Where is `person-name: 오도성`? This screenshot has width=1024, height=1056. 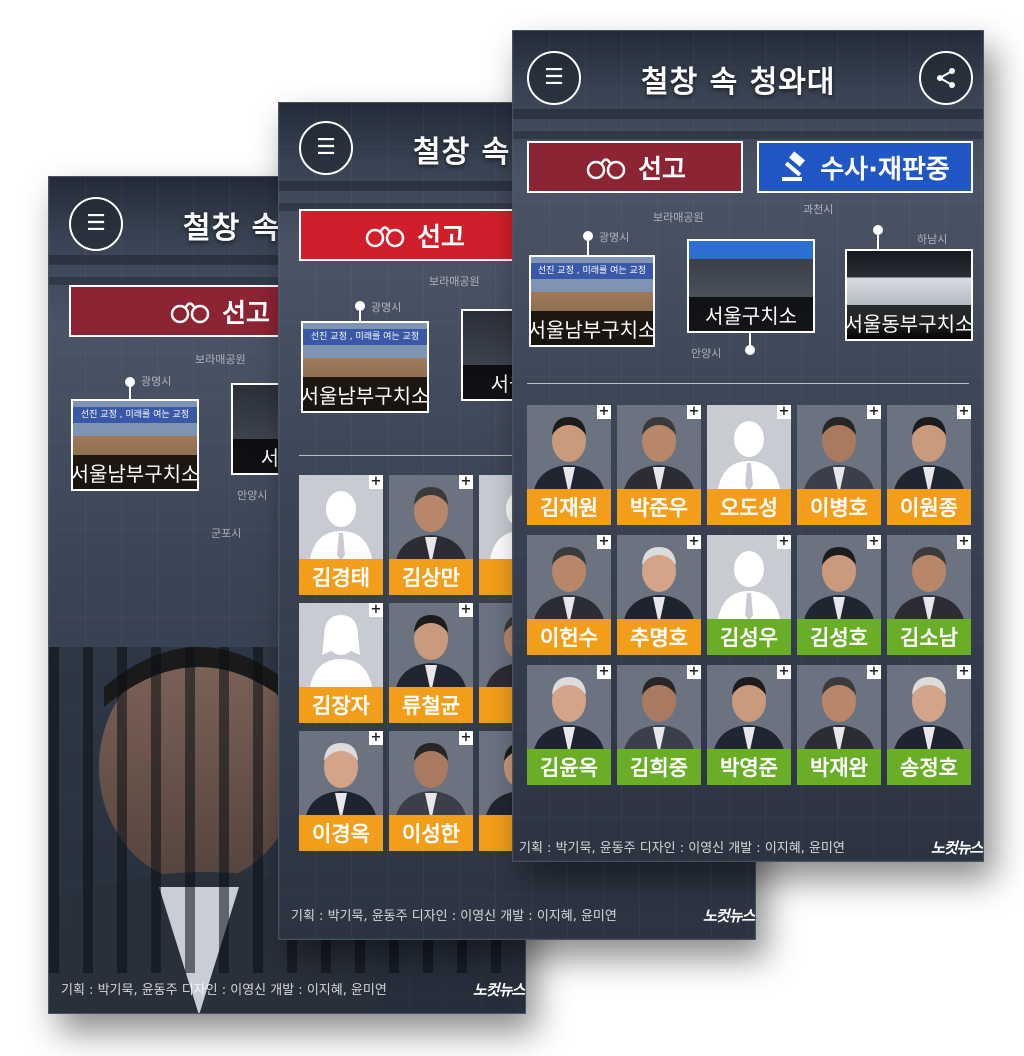
person-name: 오도성 is located at coordinates (749, 507).